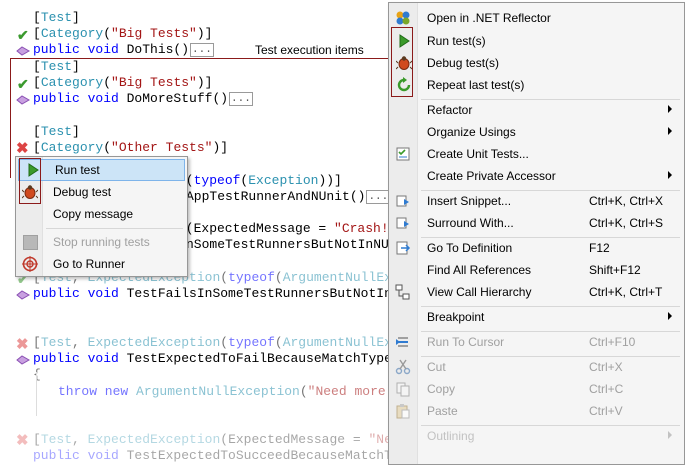 The width and height of the screenshot is (685, 465). I want to click on callout-label: Test execution items, so click(309, 50).